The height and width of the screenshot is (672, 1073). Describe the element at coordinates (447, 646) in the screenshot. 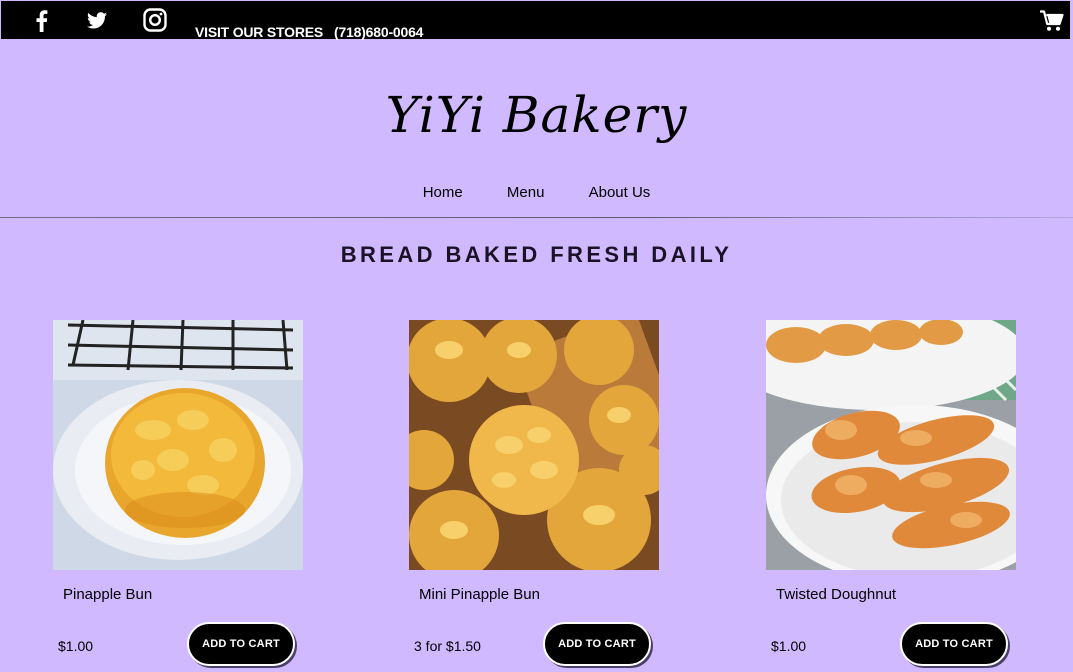

I see `product-price: 3 for $1.50` at that location.